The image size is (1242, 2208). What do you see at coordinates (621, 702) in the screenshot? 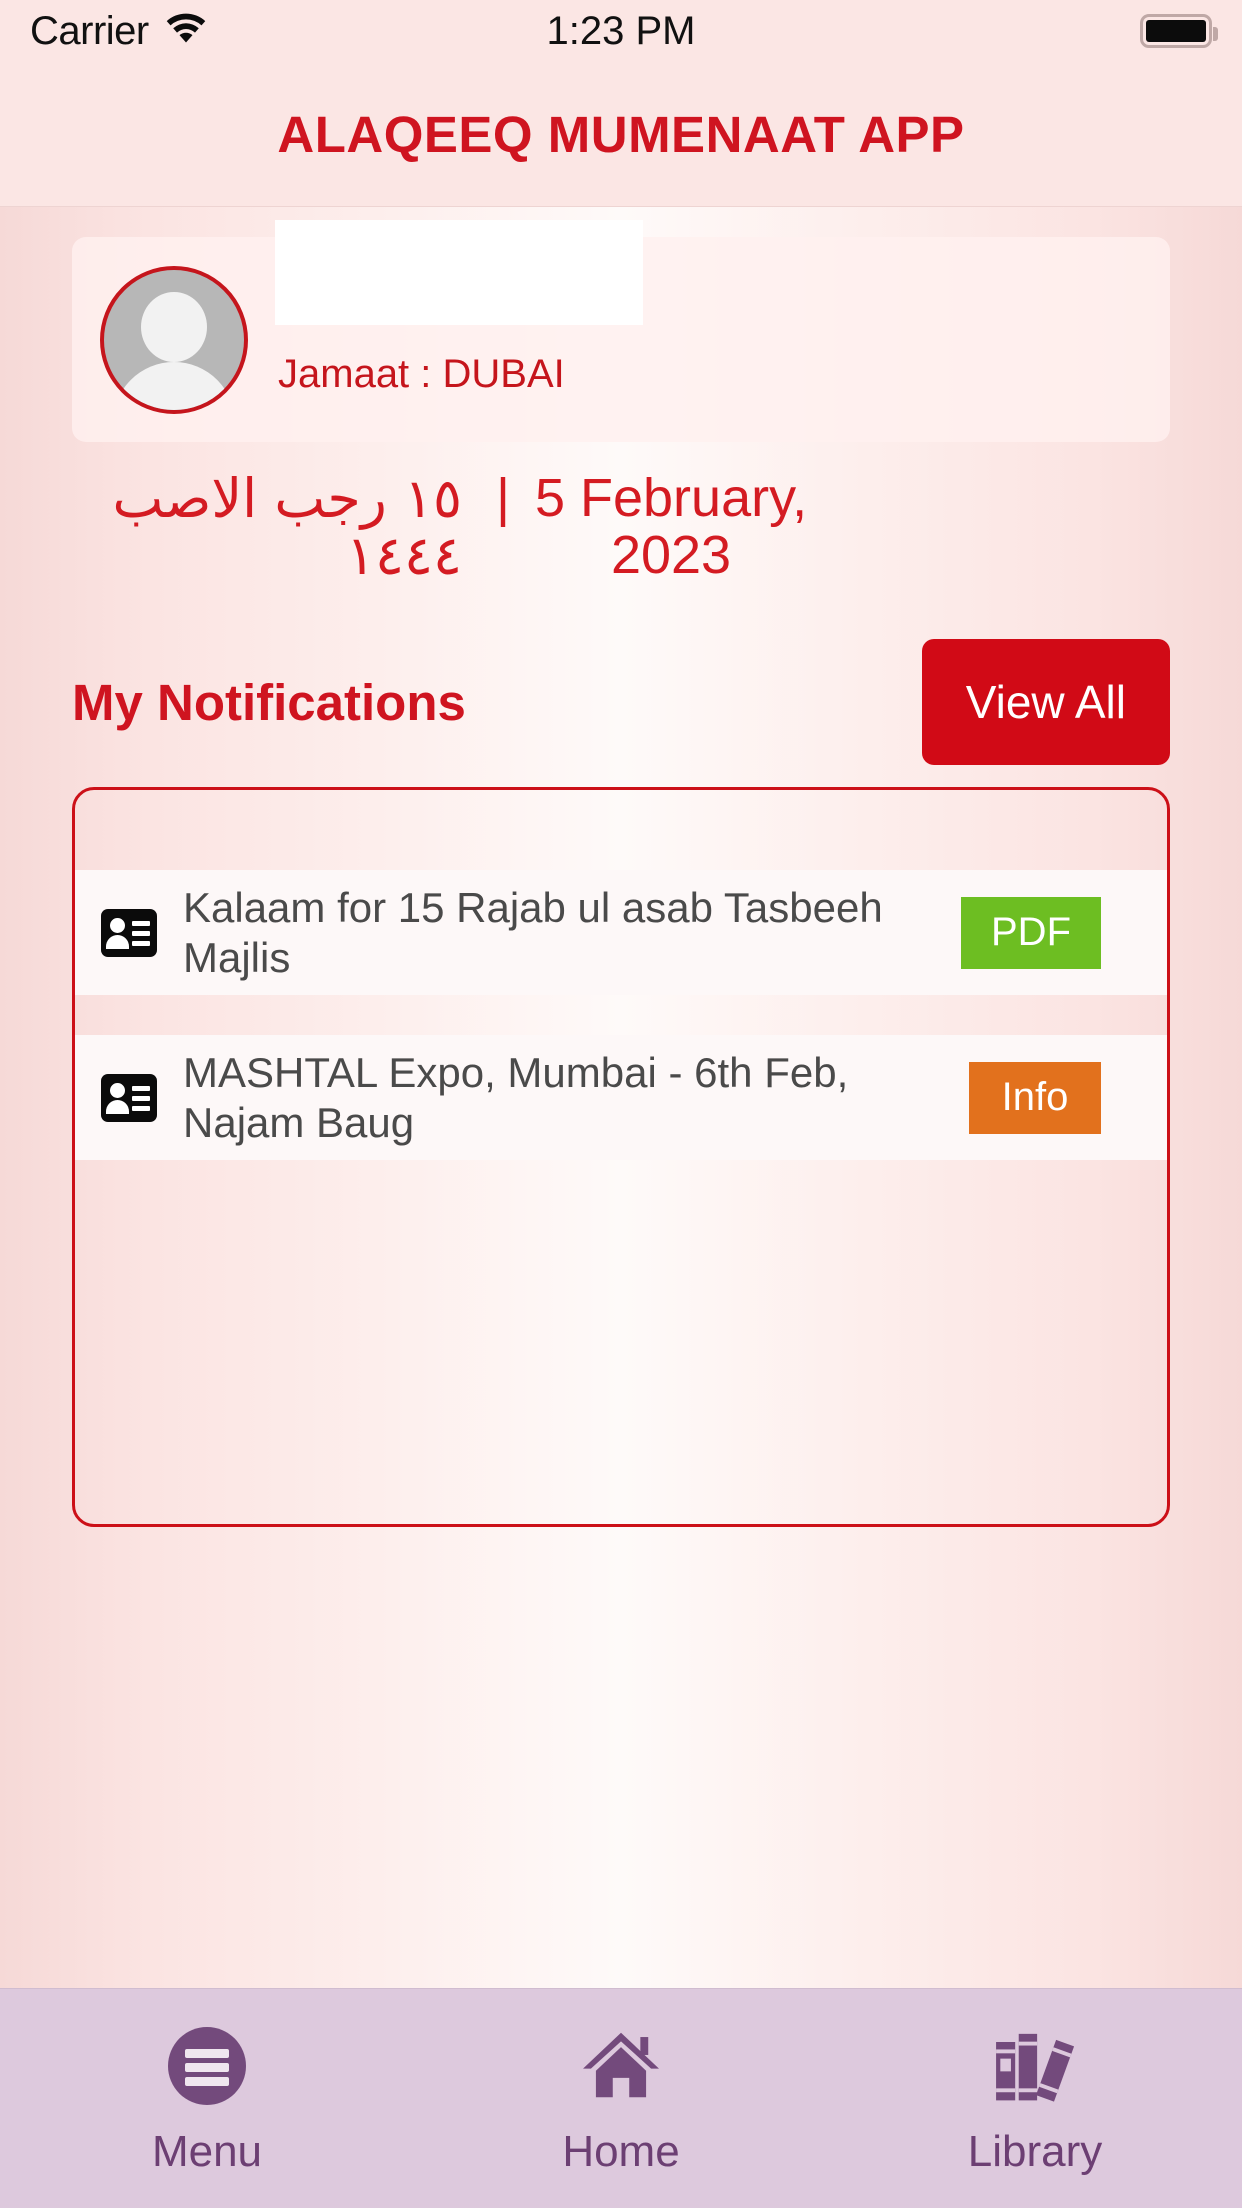
I see `notifications-header: My Notifications View All` at bounding box center [621, 702].